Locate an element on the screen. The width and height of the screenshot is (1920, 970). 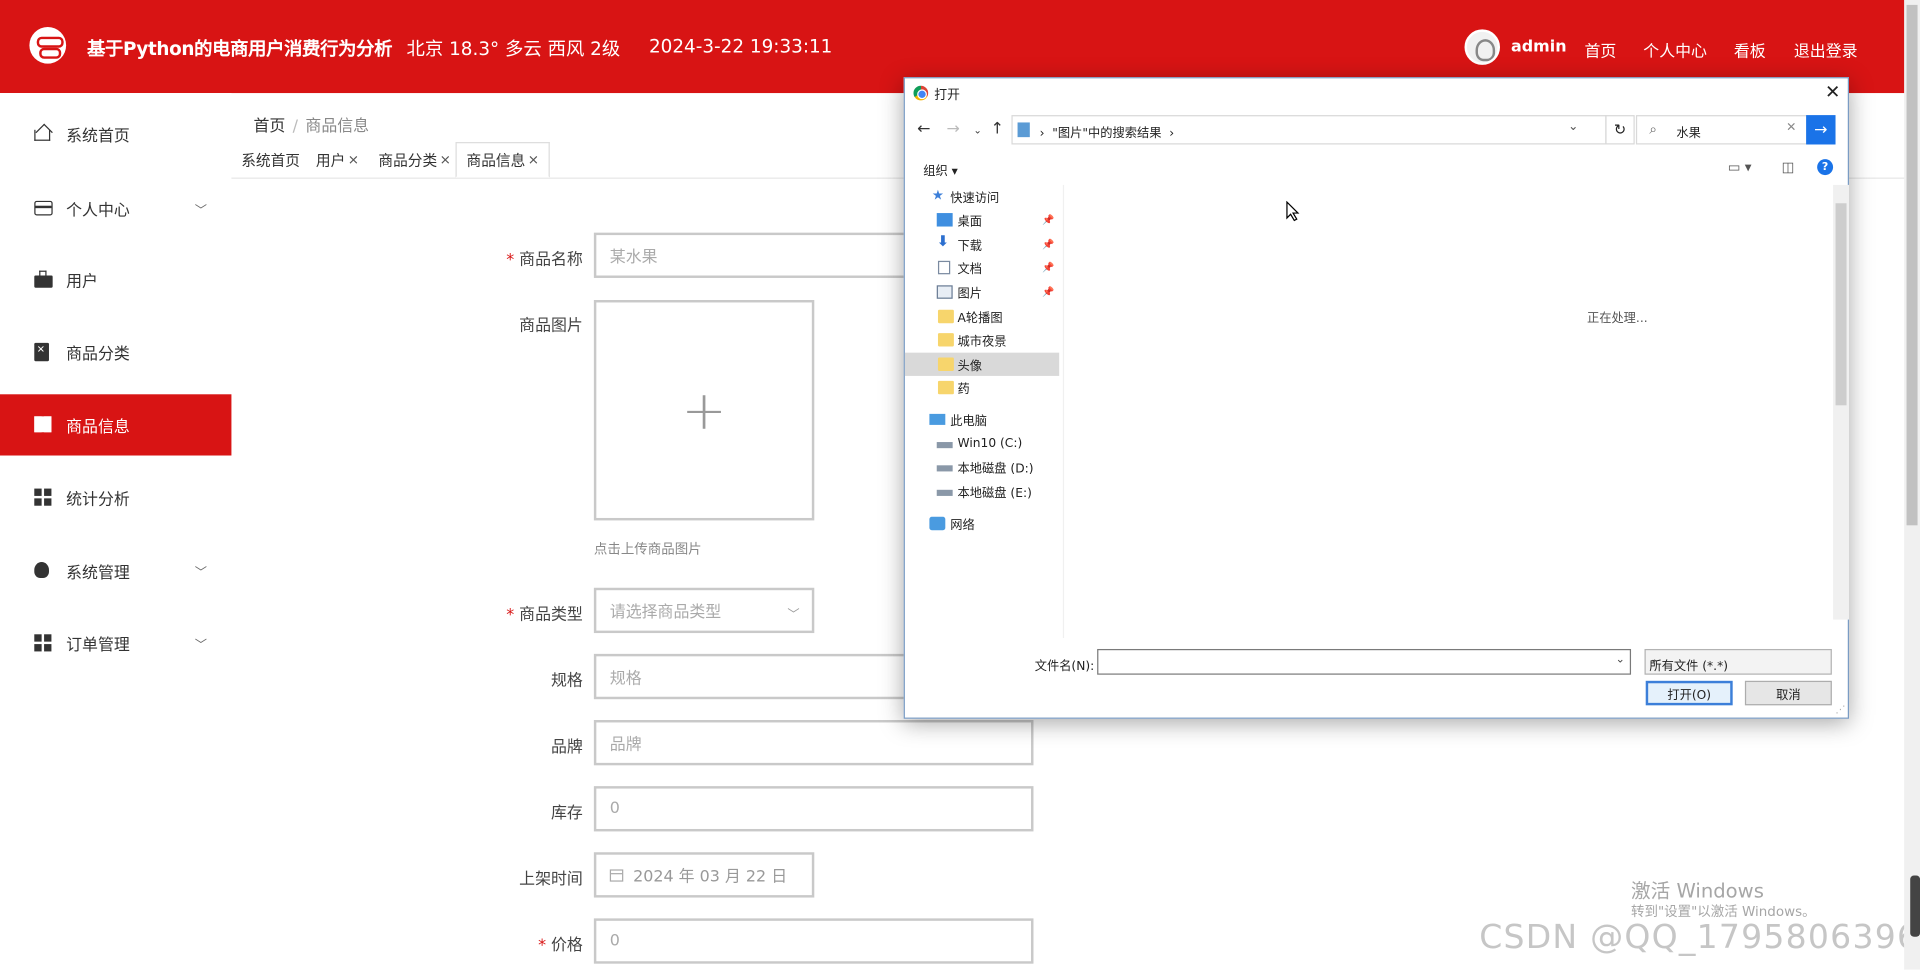
logout-link: 退出登录 is located at coordinates (1826, 49).